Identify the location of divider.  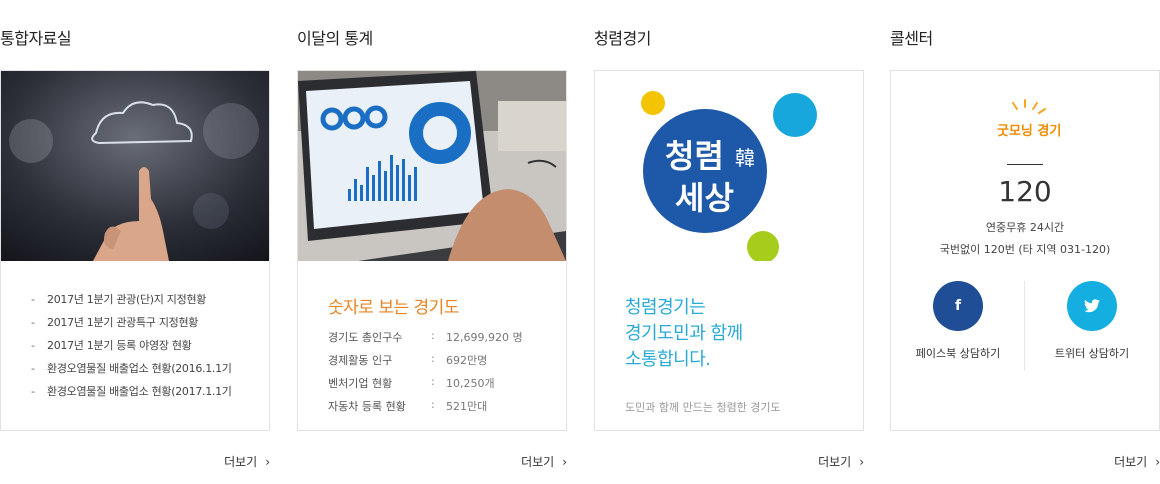
(1025, 164).